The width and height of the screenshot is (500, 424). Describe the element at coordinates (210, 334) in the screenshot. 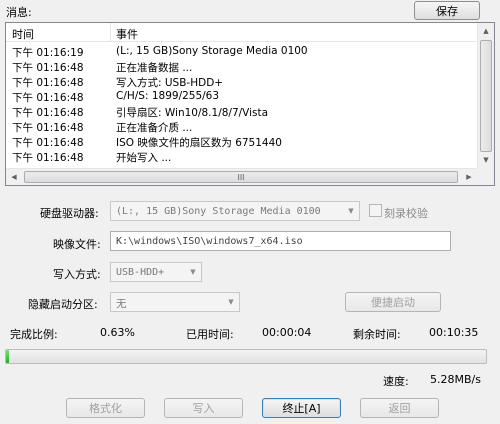

I see `elapsed-label: 已用时间:` at that location.